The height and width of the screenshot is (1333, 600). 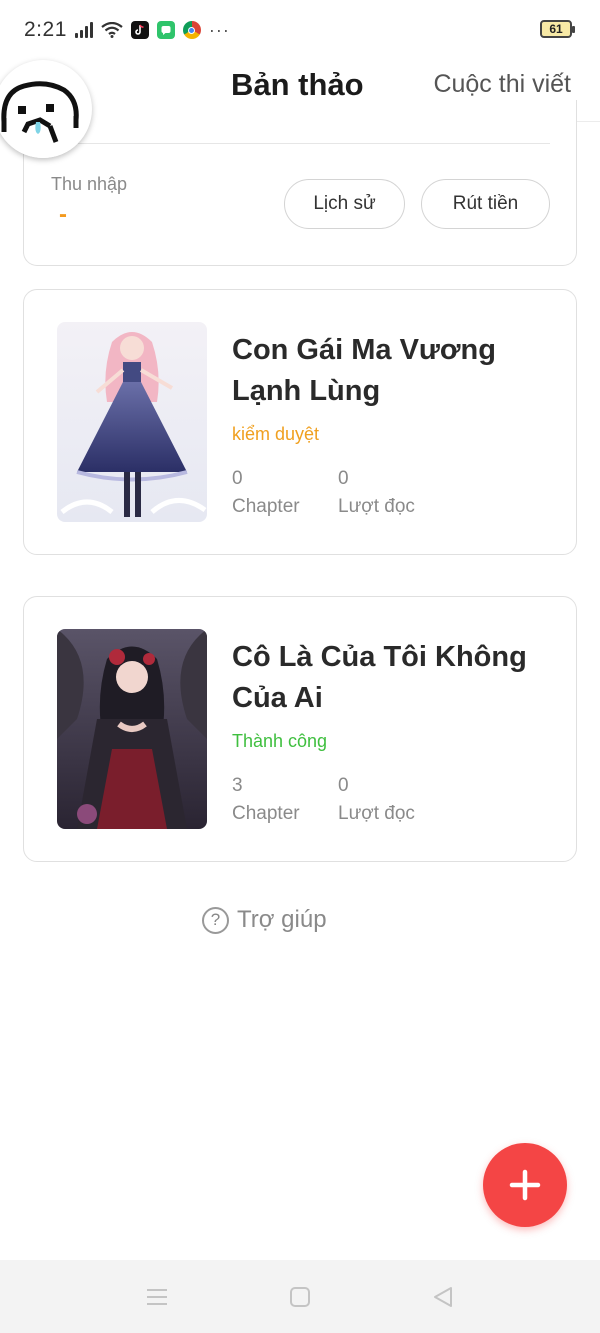 What do you see at coordinates (83, 30) in the screenshot?
I see `signal-icon` at bounding box center [83, 30].